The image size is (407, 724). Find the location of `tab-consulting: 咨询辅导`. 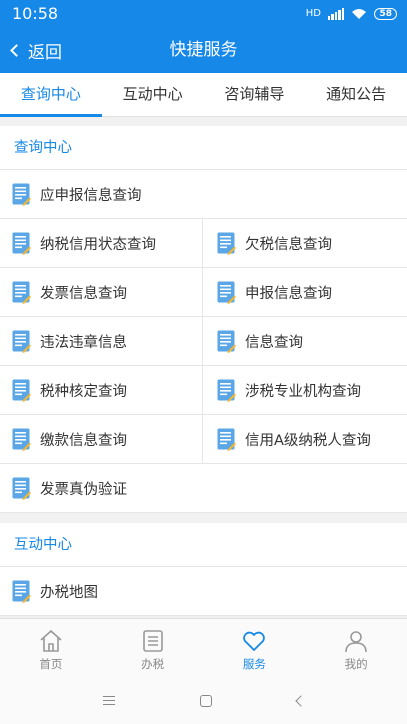

tab-consulting: 咨询辅导 is located at coordinates (255, 94).